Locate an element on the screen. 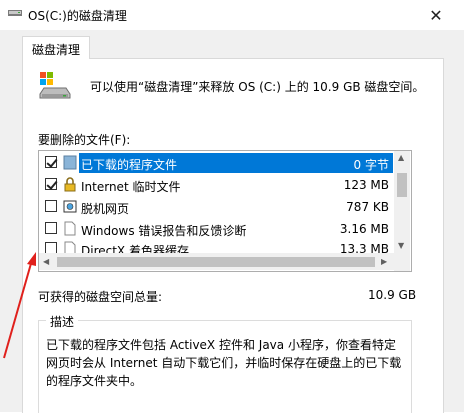 The width and height of the screenshot is (464, 413). files-to-delete-label: 要删除的文件(F): is located at coordinates (84, 140).